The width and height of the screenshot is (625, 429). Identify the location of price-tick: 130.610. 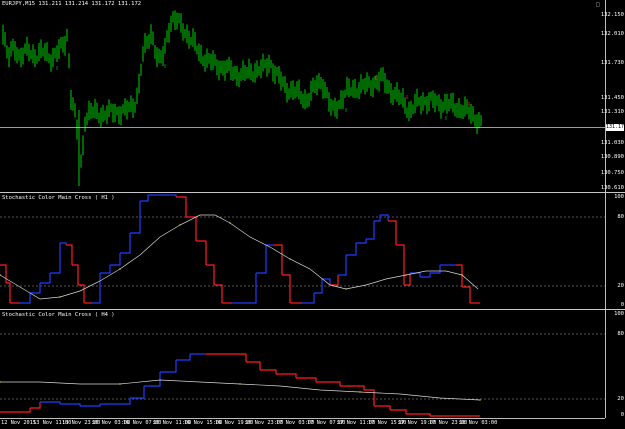
(612, 188).